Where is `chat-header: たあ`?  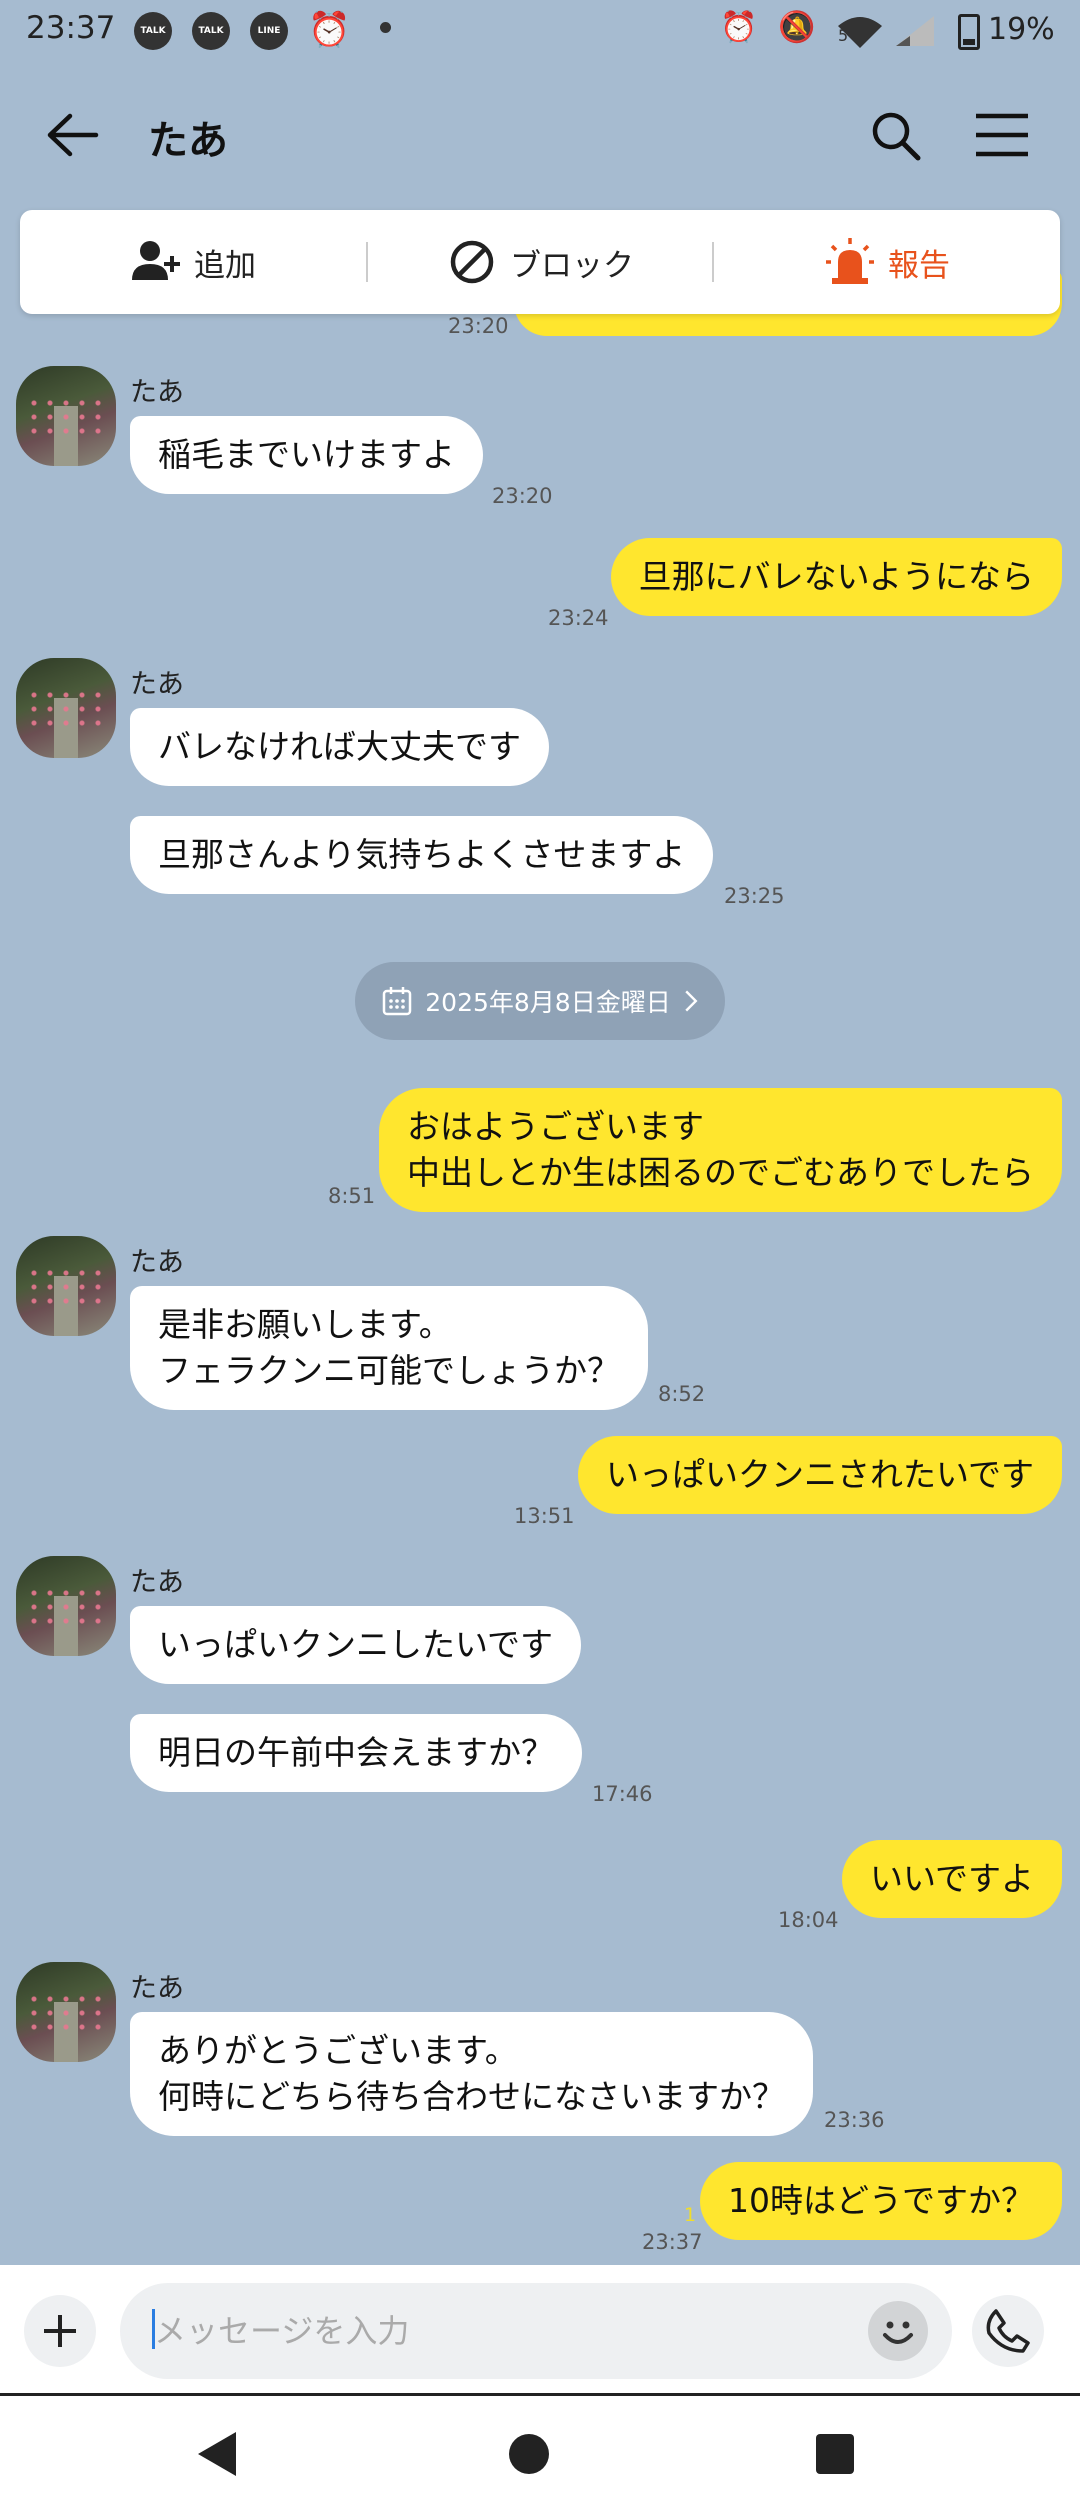 chat-header: たあ is located at coordinates (540, 135).